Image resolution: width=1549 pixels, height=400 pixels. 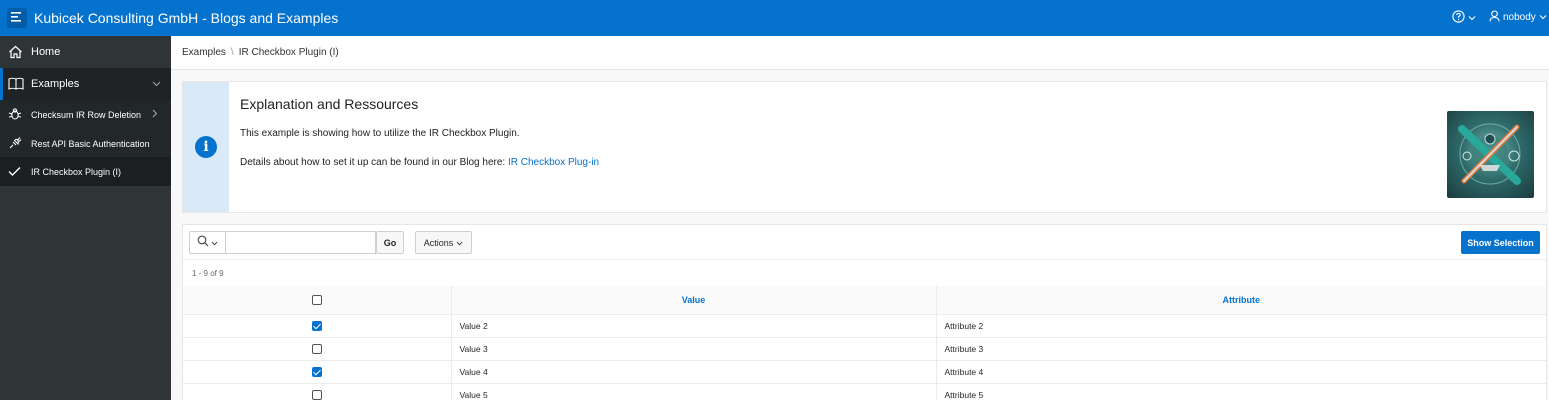 What do you see at coordinates (203, 242) in the screenshot?
I see `search-icon` at bounding box center [203, 242].